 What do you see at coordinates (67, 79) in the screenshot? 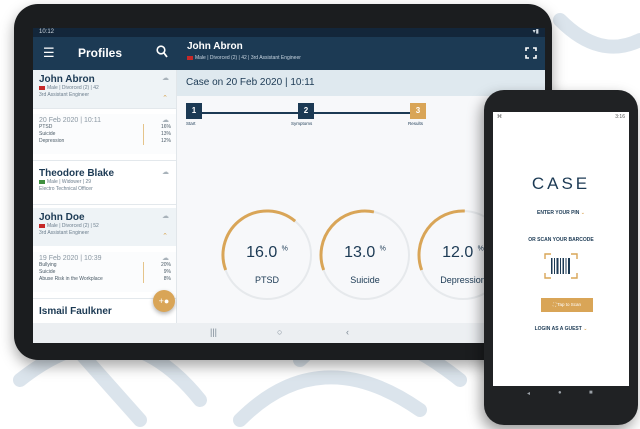
I see `profile-name: John Abron` at bounding box center [67, 79].